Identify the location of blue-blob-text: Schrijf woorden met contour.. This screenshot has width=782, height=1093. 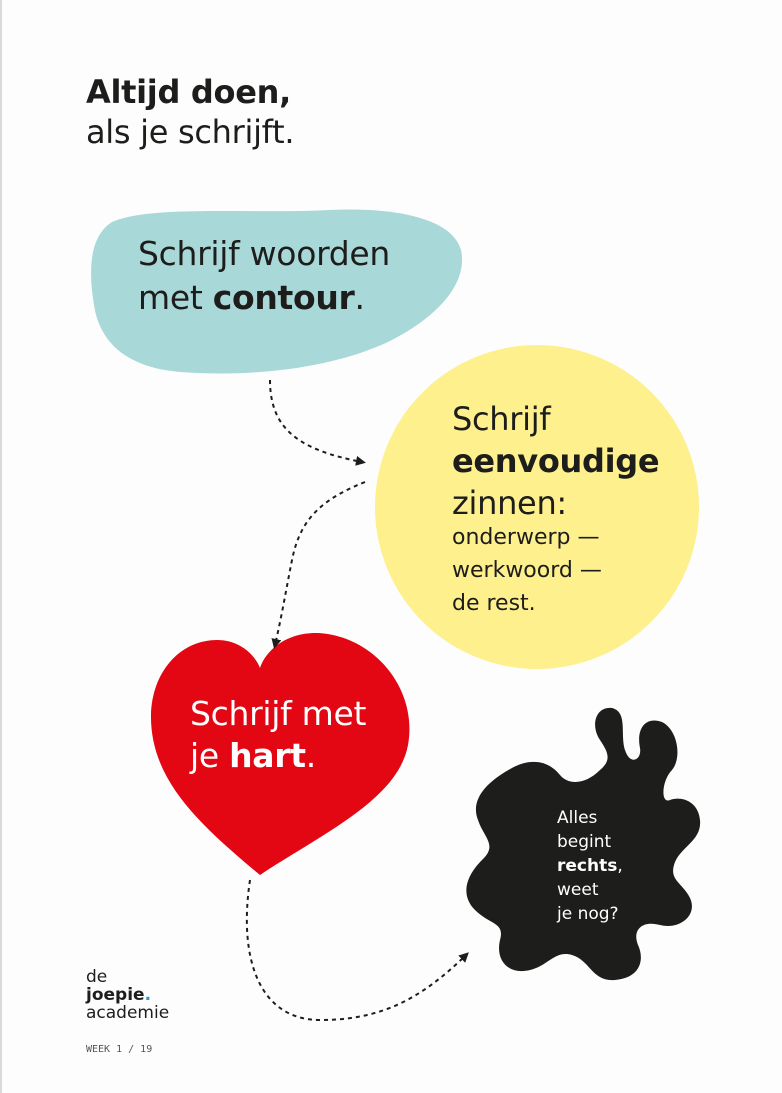
(264, 276).